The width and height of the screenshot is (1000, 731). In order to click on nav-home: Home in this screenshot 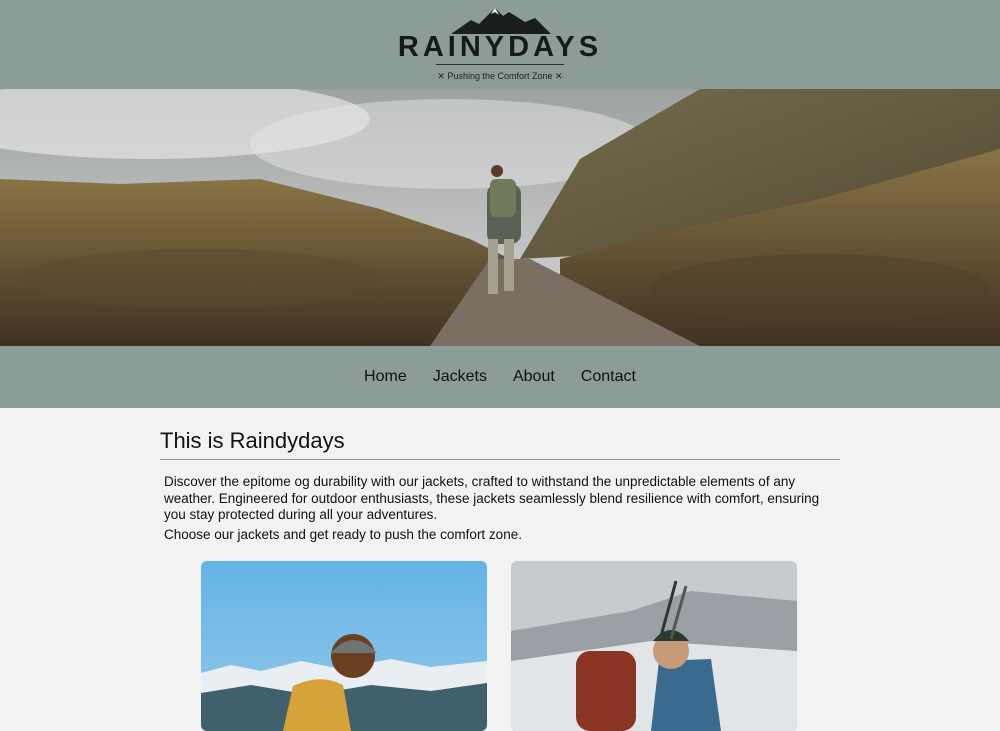, I will do `click(385, 377)`.